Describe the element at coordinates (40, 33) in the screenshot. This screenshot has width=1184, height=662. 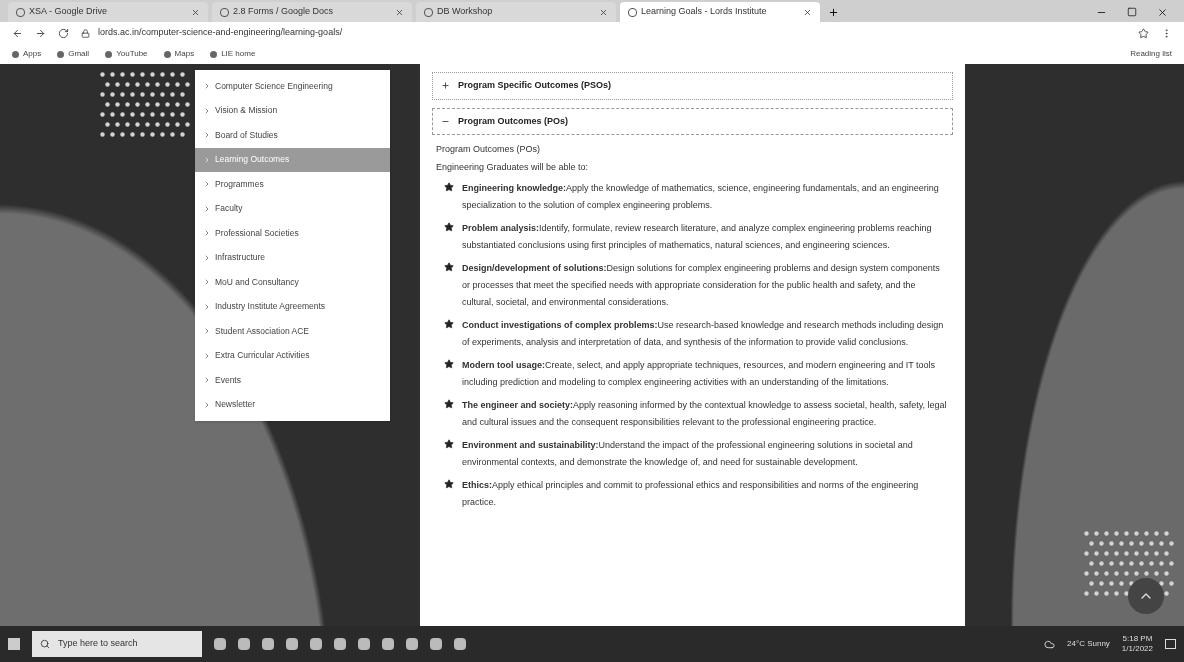
I see `forward-icon` at that location.